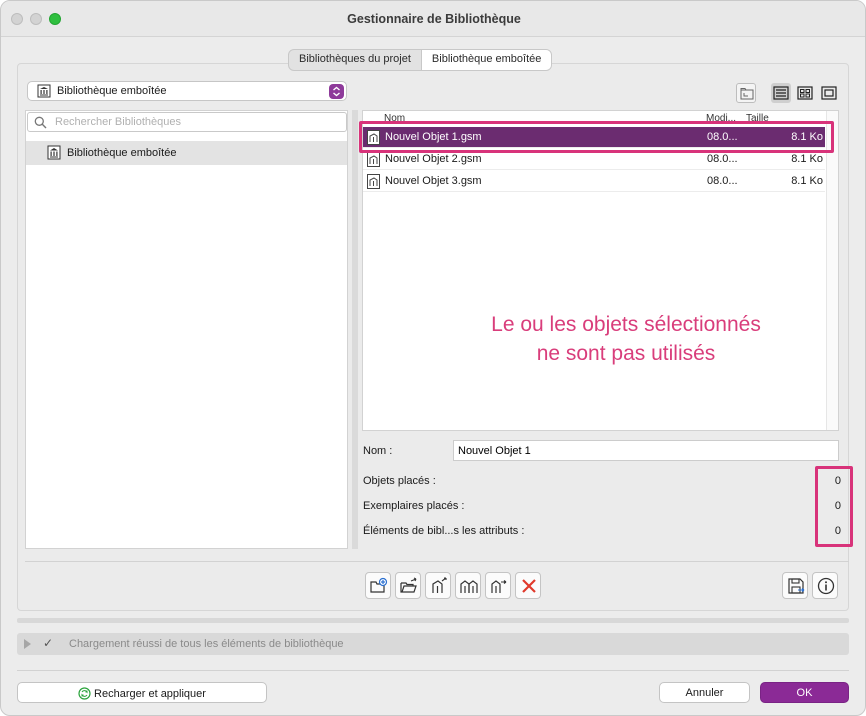 The width and height of the screenshot is (866, 716). I want to click on open-folder-icon, so click(408, 585).